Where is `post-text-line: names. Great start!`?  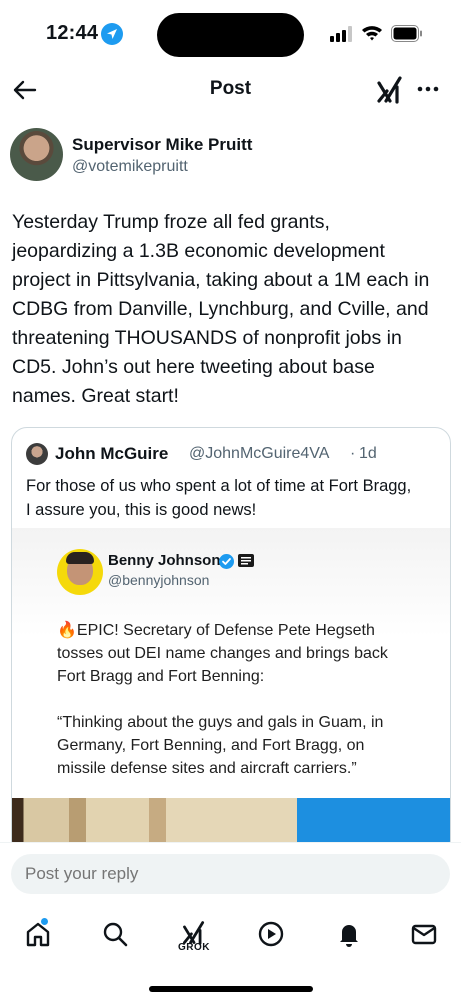 post-text-line: names. Great start! is located at coordinates (95, 396).